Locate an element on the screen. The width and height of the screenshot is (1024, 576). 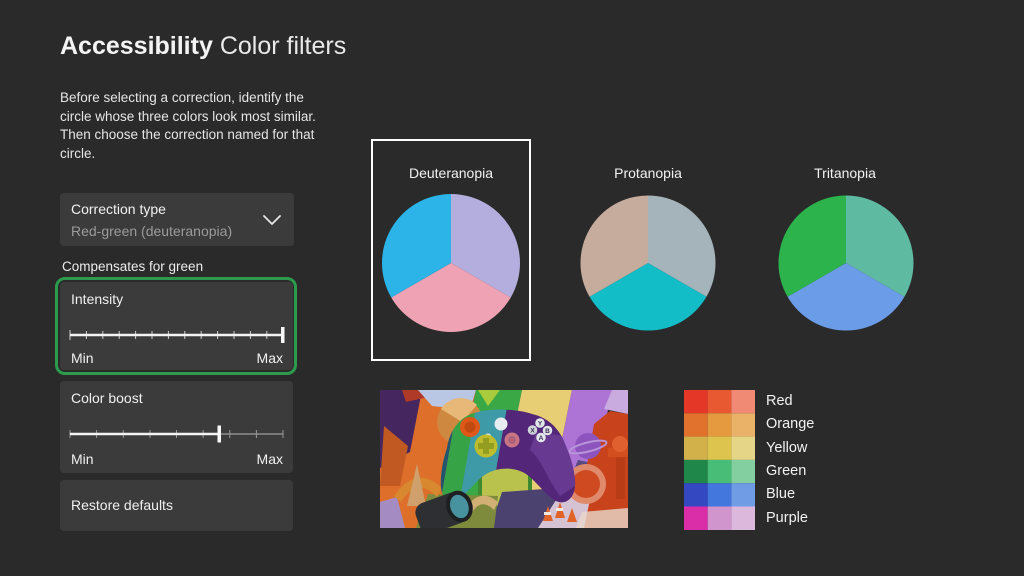
svg-text: A is located at coordinates (541, 438).